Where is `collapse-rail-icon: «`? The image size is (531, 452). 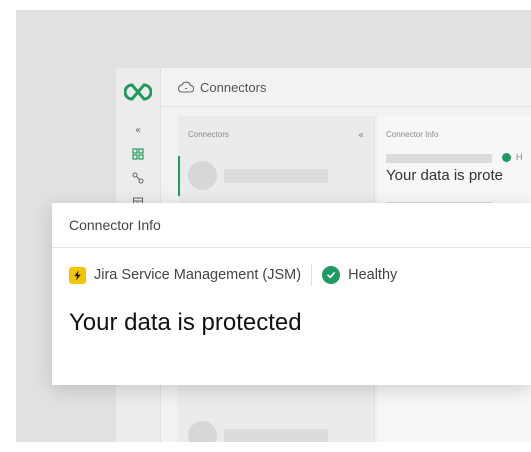
collapse-rail-icon: « is located at coordinates (138, 131).